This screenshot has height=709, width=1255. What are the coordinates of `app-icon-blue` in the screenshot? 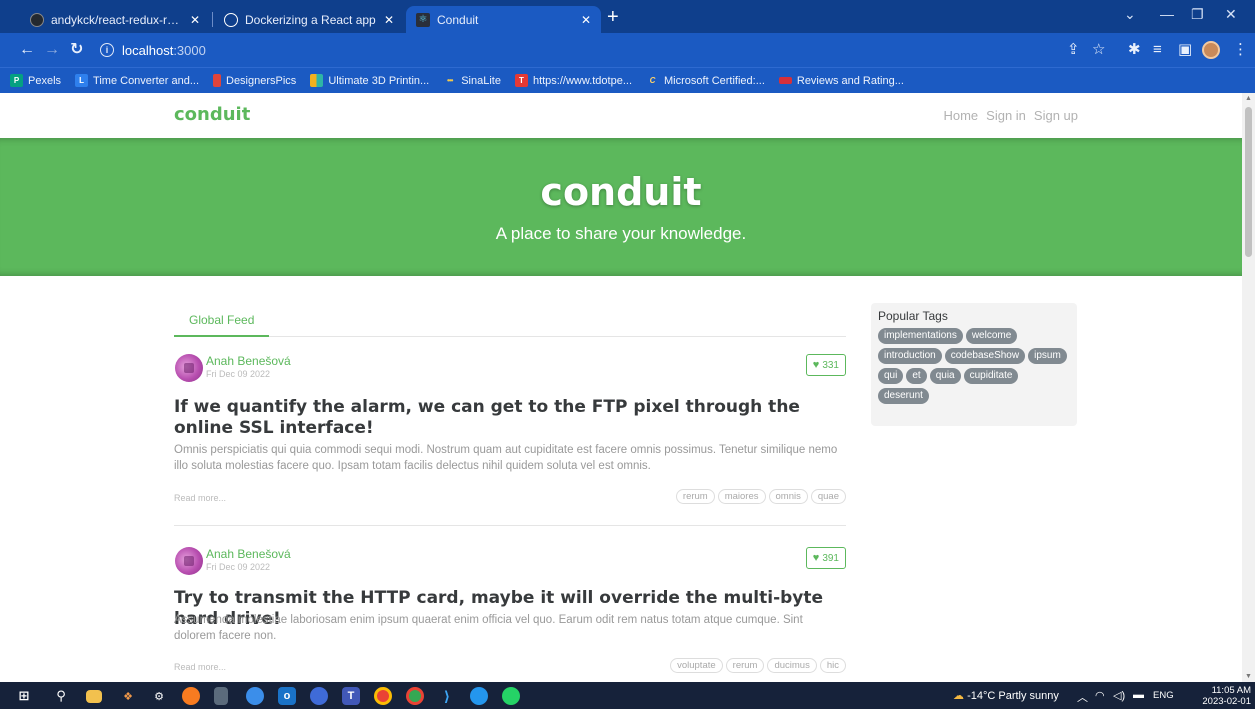 It's located at (255, 696).